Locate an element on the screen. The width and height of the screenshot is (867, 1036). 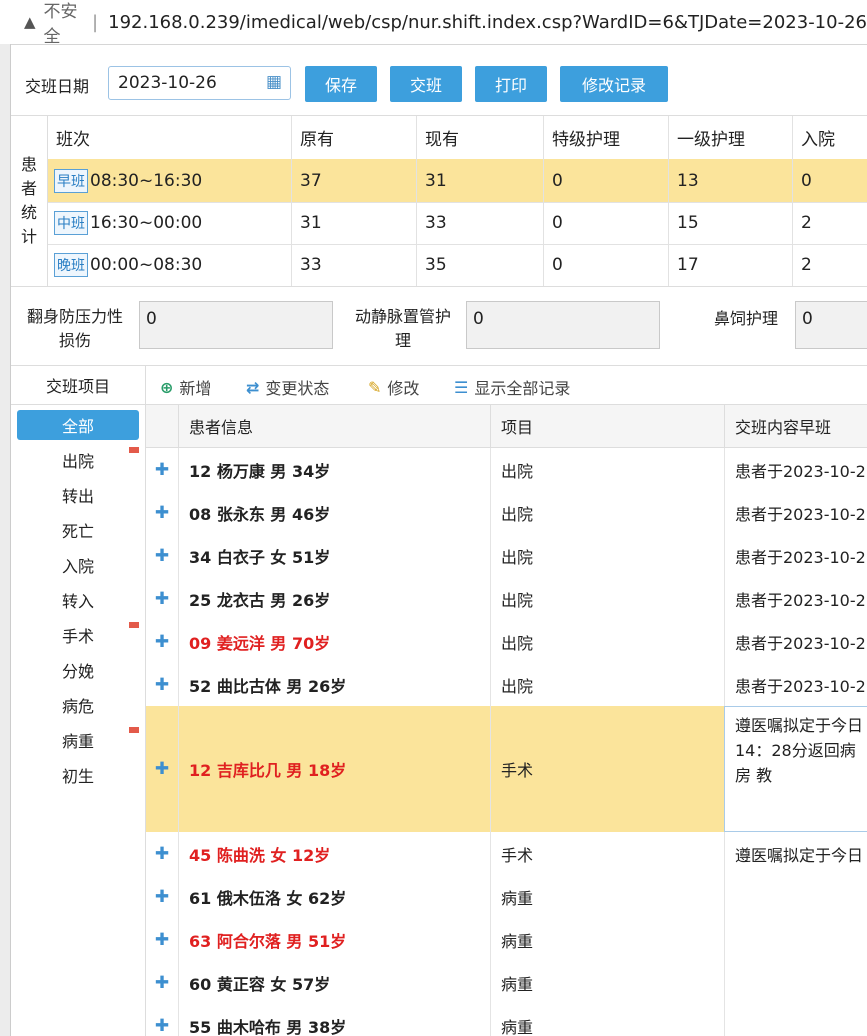
table-row: ✚ 25 龙衣古 男 26岁 出院 患者于2023-10-2 is located at coordinates (506, 599).